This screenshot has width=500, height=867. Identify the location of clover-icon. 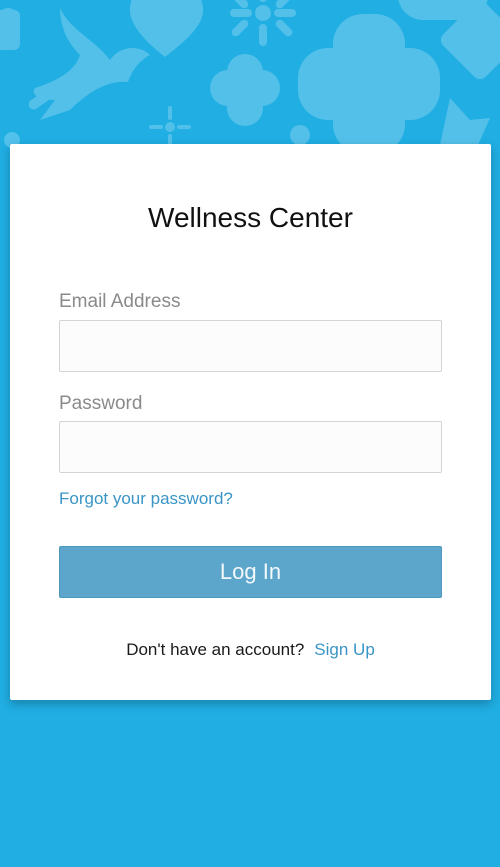
(245, 90).